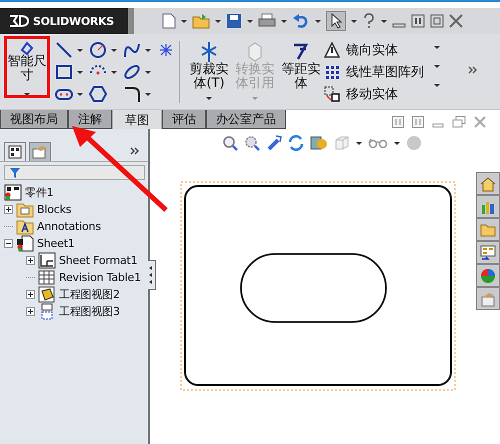  I want to click on tree-item: Annotations, so click(69, 226).